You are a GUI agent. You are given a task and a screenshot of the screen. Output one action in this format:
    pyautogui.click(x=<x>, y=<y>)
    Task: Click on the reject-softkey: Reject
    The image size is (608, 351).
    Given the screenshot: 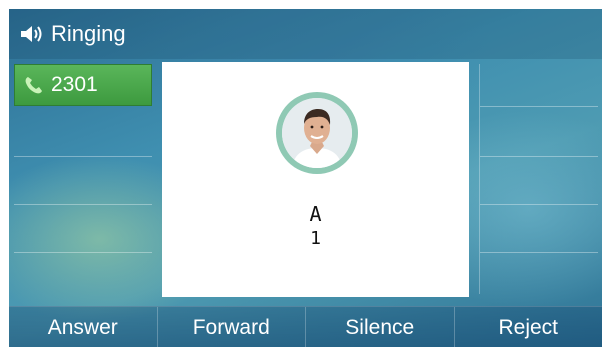 What is the action you would take?
    pyautogui.click(x=529, y=327)
    